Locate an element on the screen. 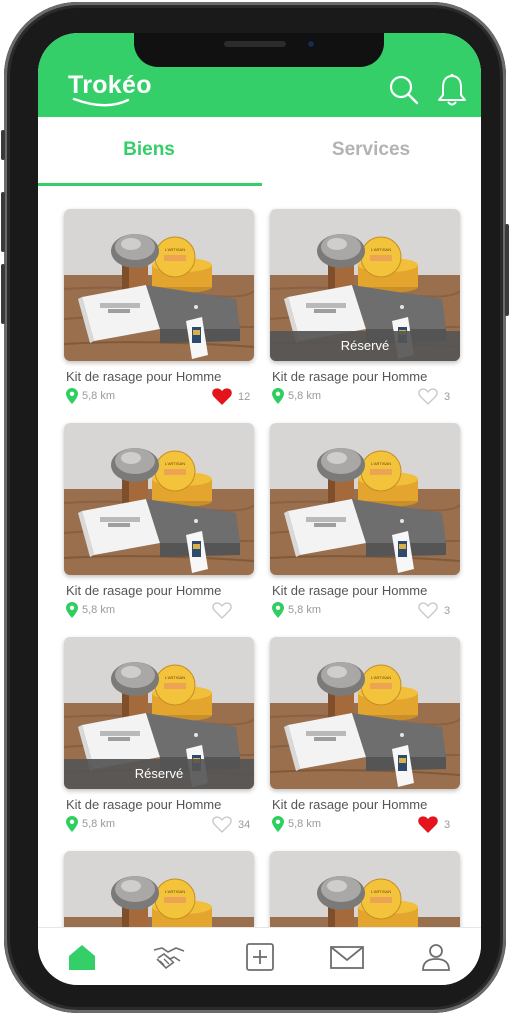 The width and height of the screenshot is (510, 1015). mail-icon is located at coordinates (347, 957).